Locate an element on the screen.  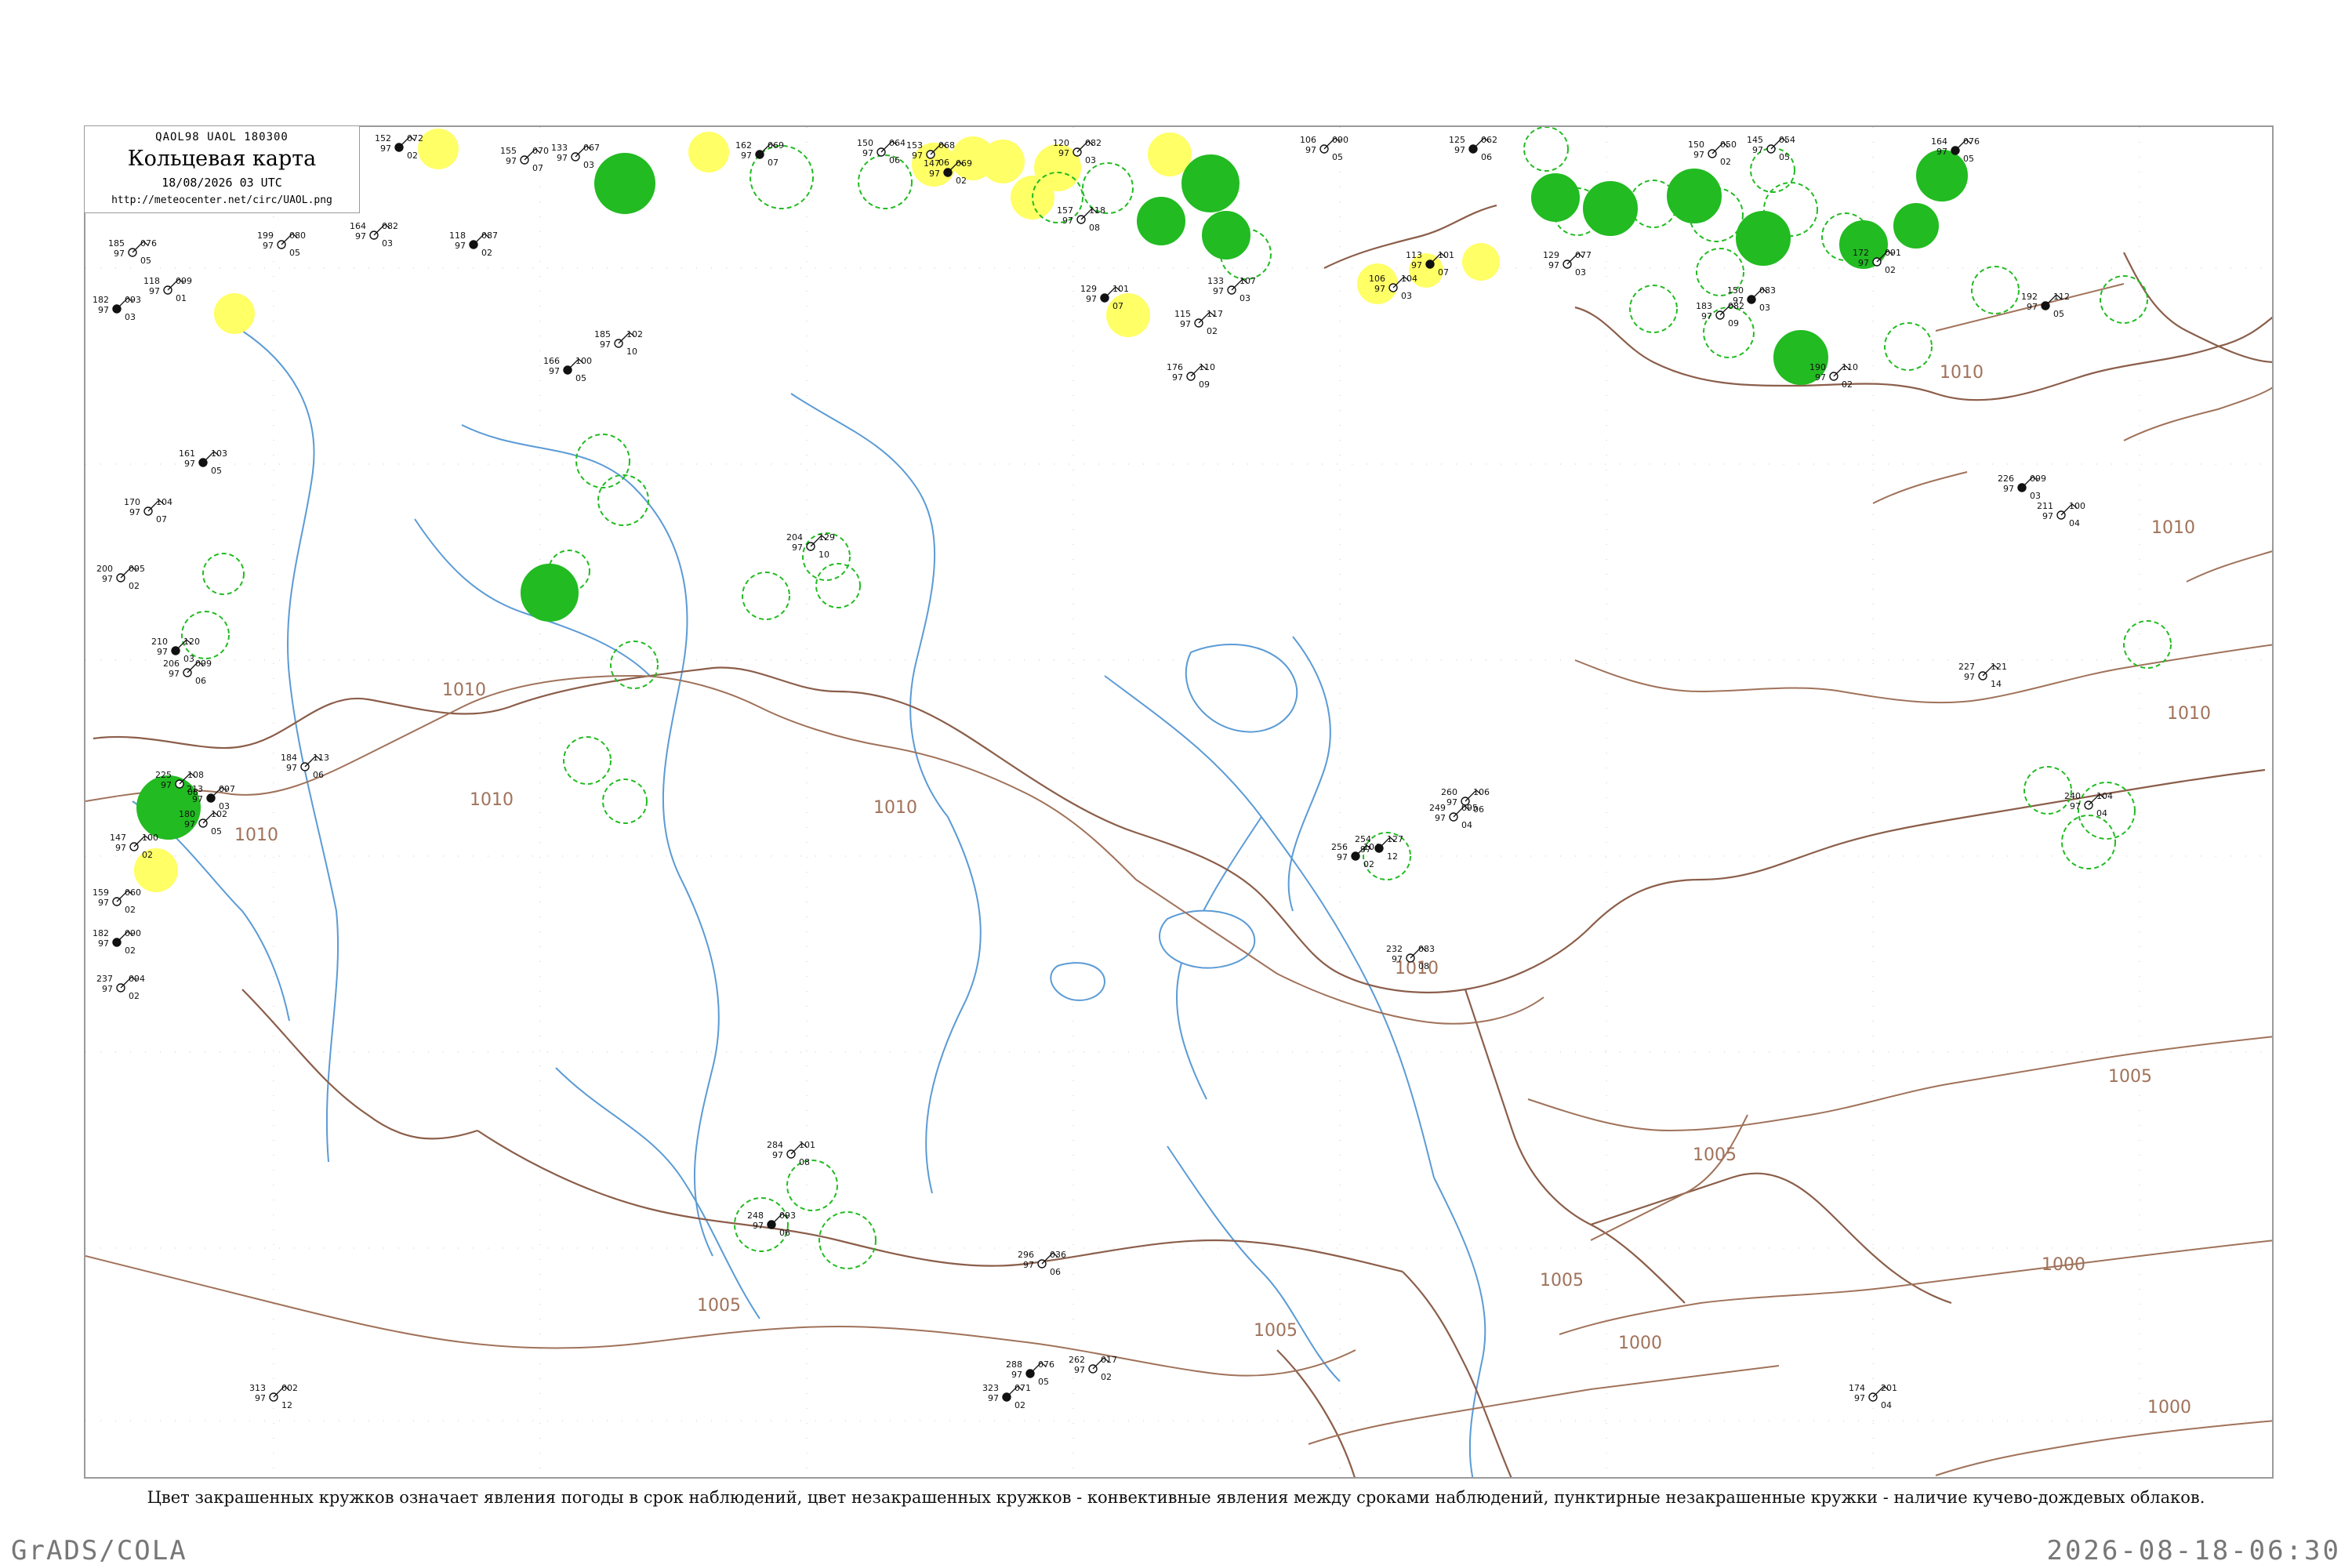
station-plot: 262 017 02 97 is located at coordinates (1093, 1368).